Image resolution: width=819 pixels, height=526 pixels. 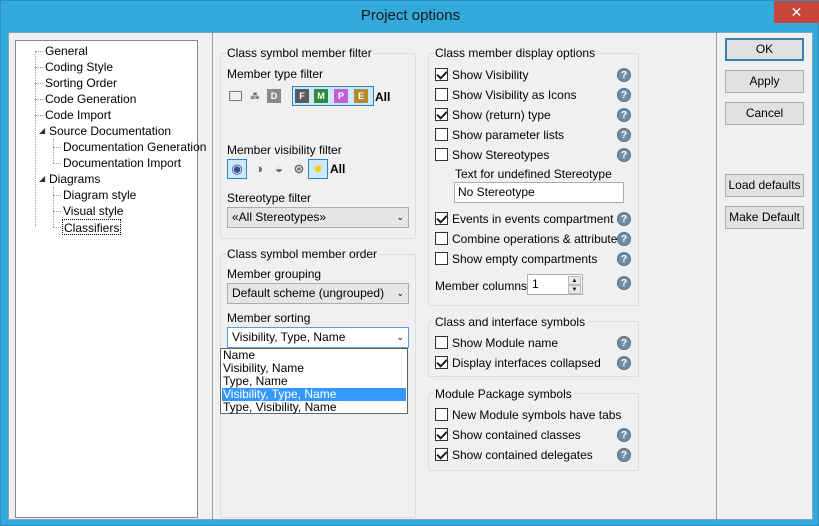 I want to click on tree-item-general: General, so click(x=66, y=51).